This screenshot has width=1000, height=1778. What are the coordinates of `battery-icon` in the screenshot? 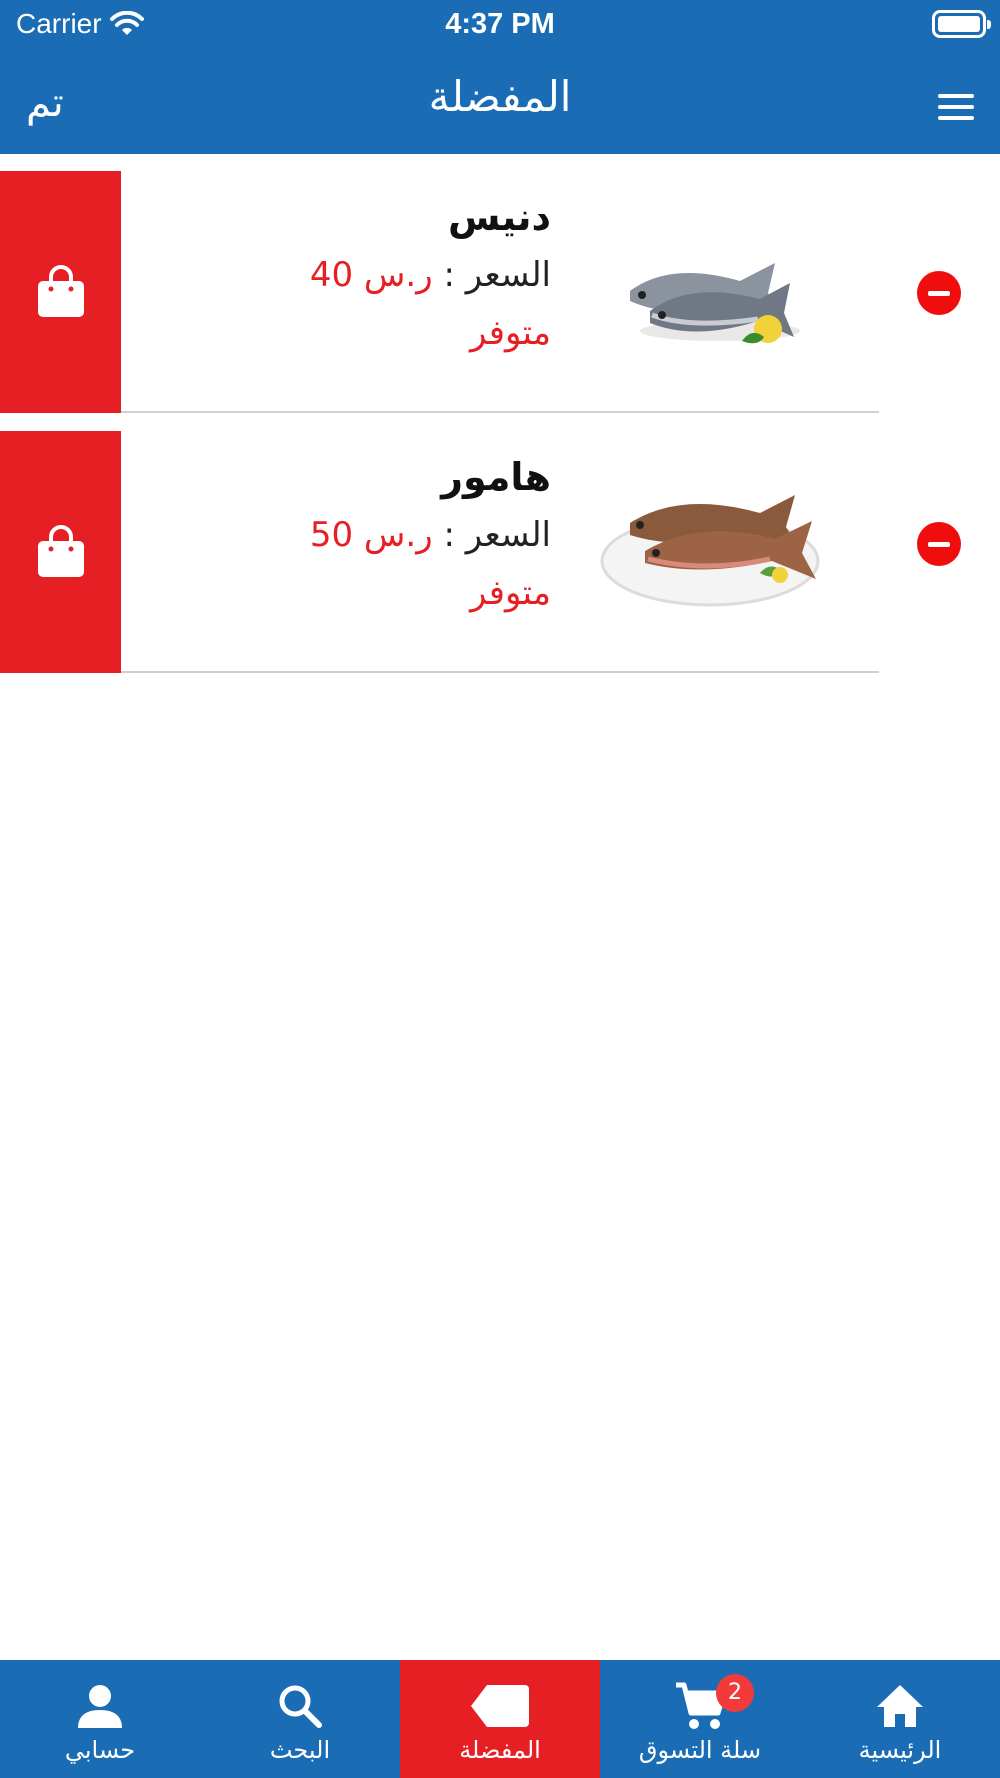 It's located at (961, 24).